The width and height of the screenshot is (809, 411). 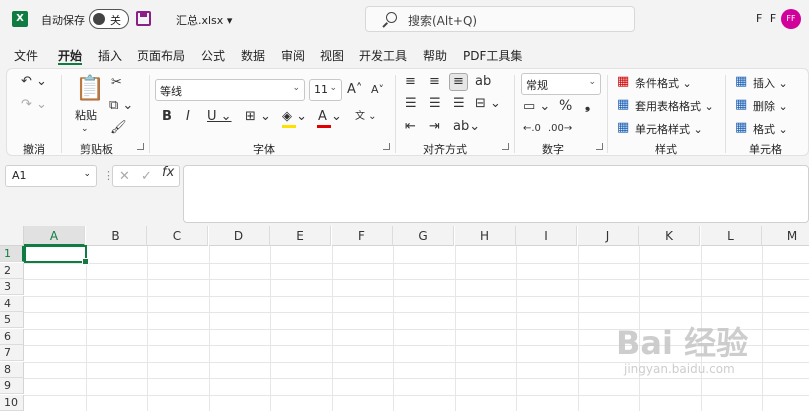 I want to click on name-box: A1 ⌄, so click(x=51, y=176).